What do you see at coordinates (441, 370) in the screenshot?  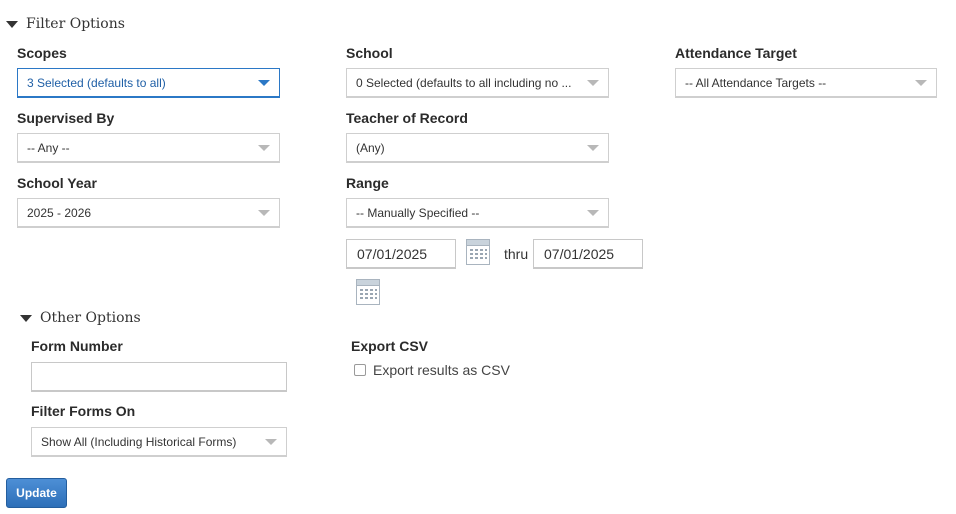 I see `export-csv-checkbox-label: Export results as CSV` at bounding box center [441, 370].